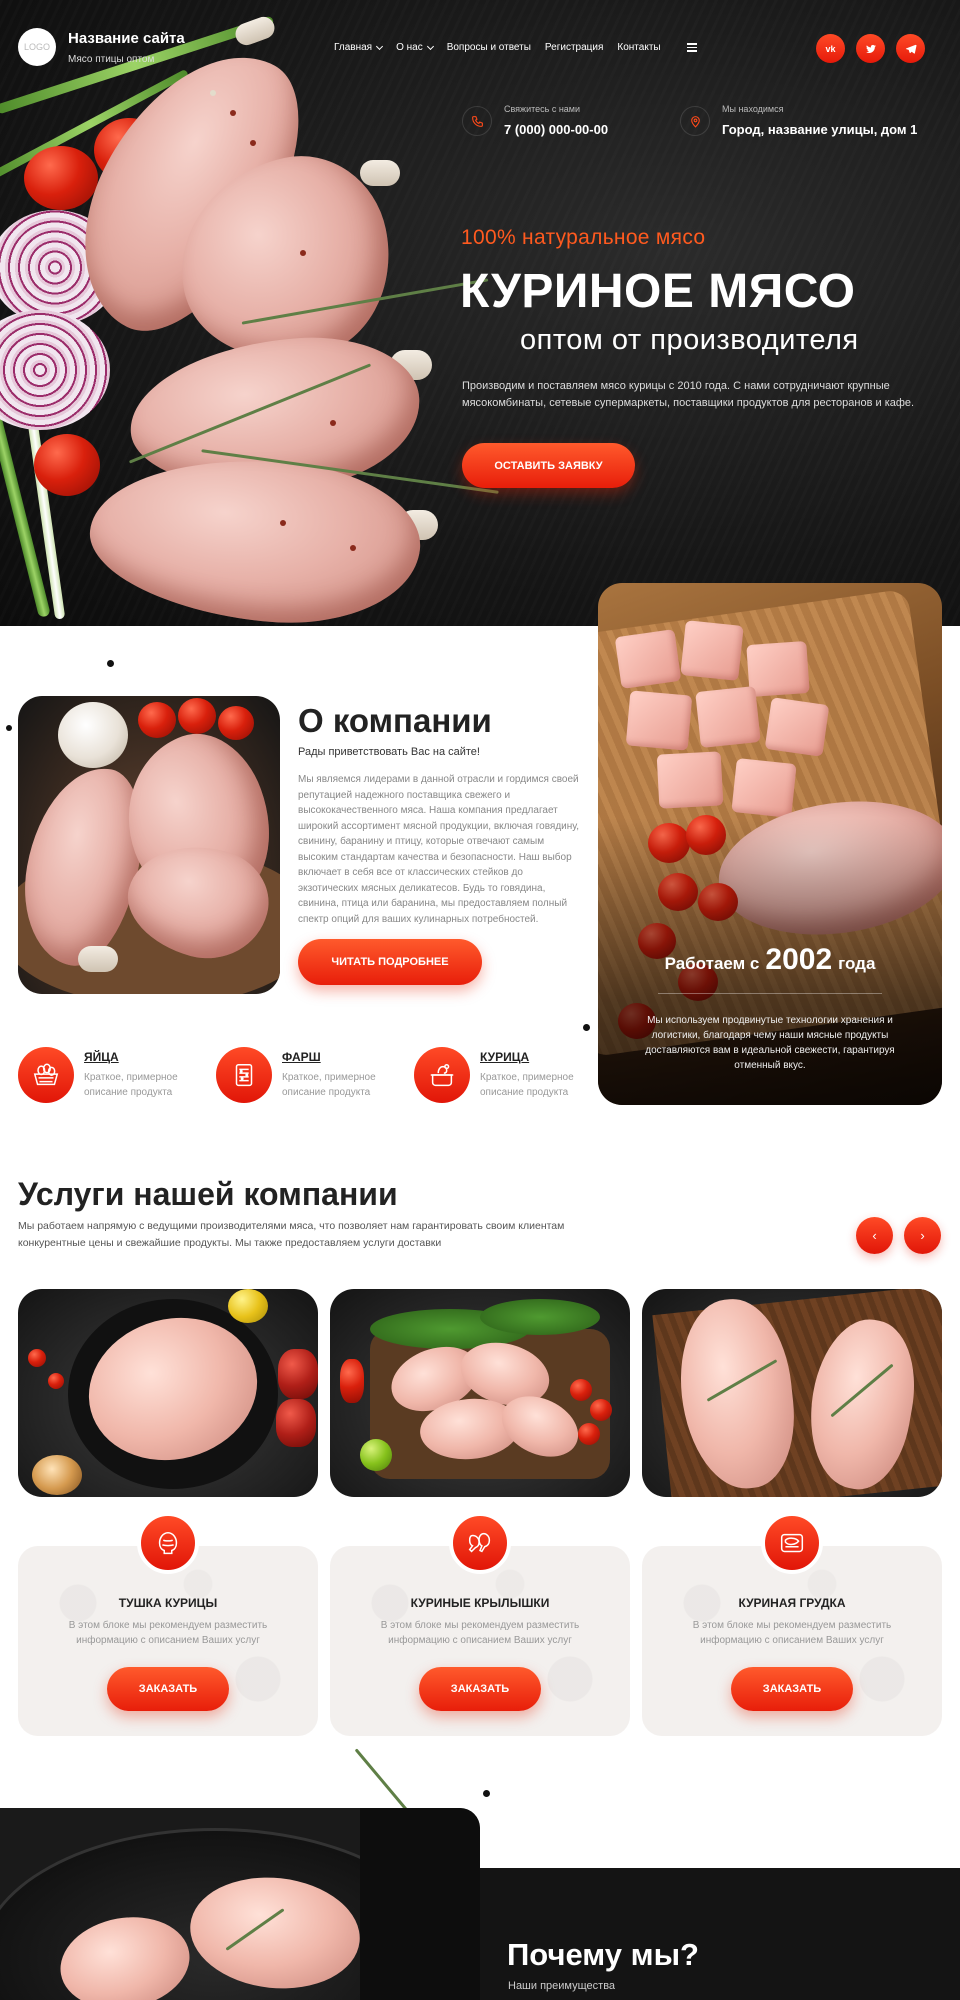 This screenshot has width=960, height=2000. Describe the element at coordinates (442, 1075) in the screenshot. I see `chicken-pot-icon` at that location.